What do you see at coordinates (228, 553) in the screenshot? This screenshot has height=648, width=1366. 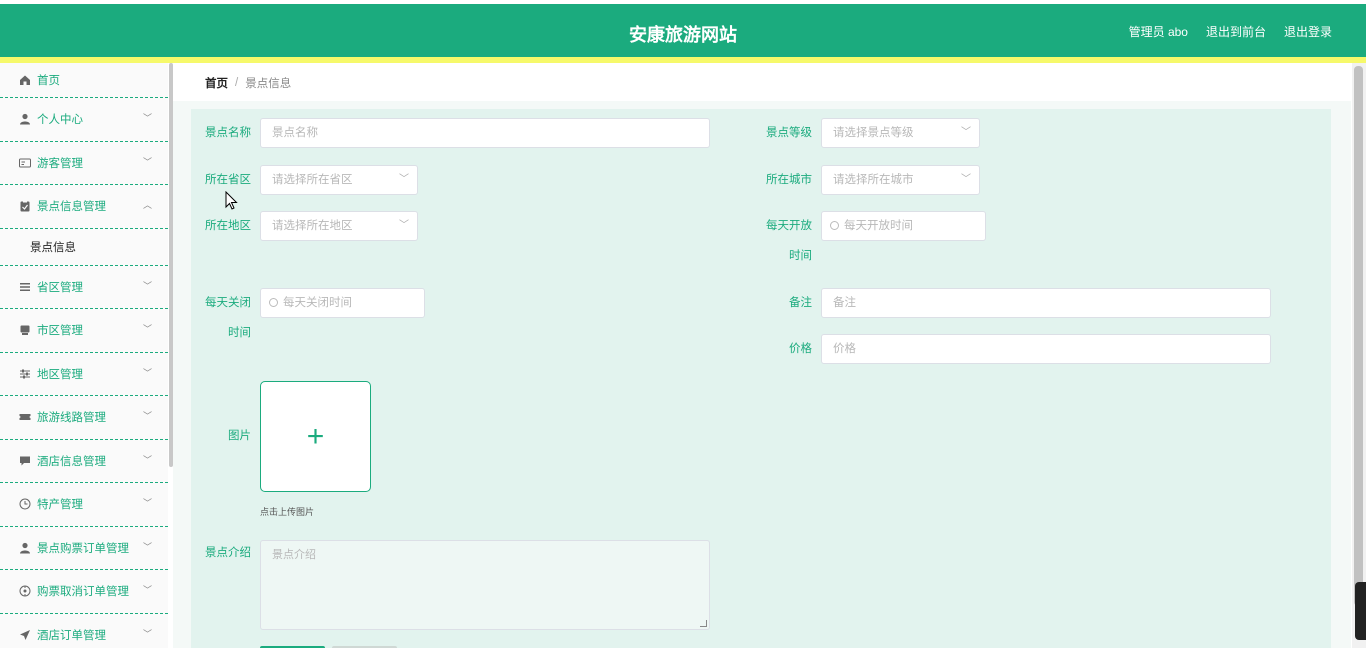 I see `intro-label: 景点介绍` at bounding box center [228, 553].